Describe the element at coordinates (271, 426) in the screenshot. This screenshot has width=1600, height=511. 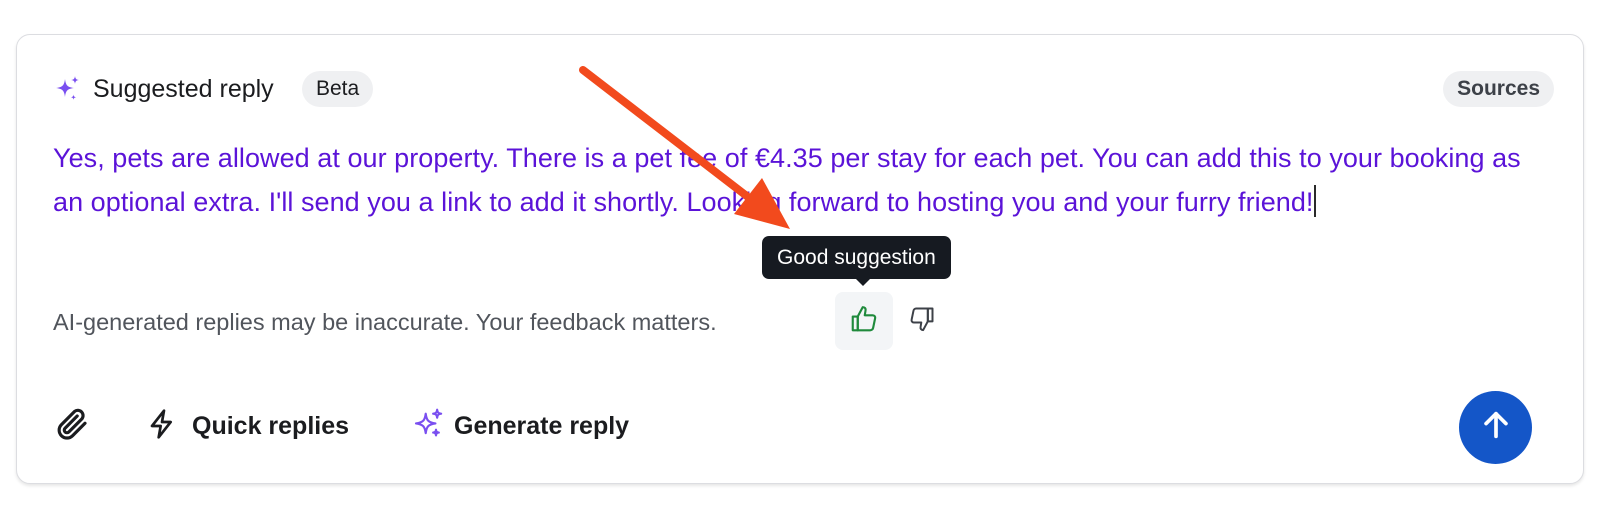
I see `quick-replies-label: Quick replies` at that location.